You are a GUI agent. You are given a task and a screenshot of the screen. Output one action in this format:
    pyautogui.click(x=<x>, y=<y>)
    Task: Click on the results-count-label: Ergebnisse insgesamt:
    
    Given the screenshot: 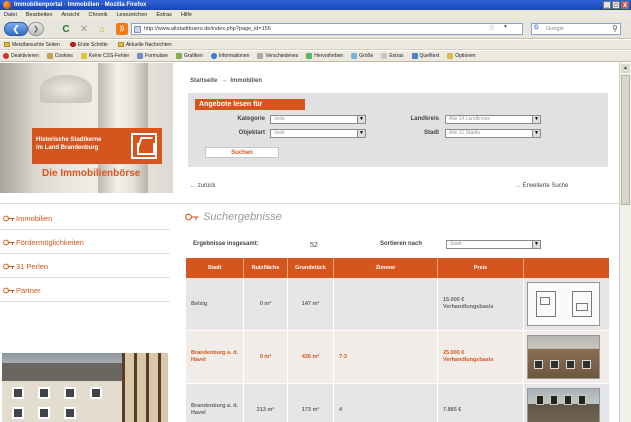 What is the action you would take?
    pyautogui.click(x=226, y=244)
    